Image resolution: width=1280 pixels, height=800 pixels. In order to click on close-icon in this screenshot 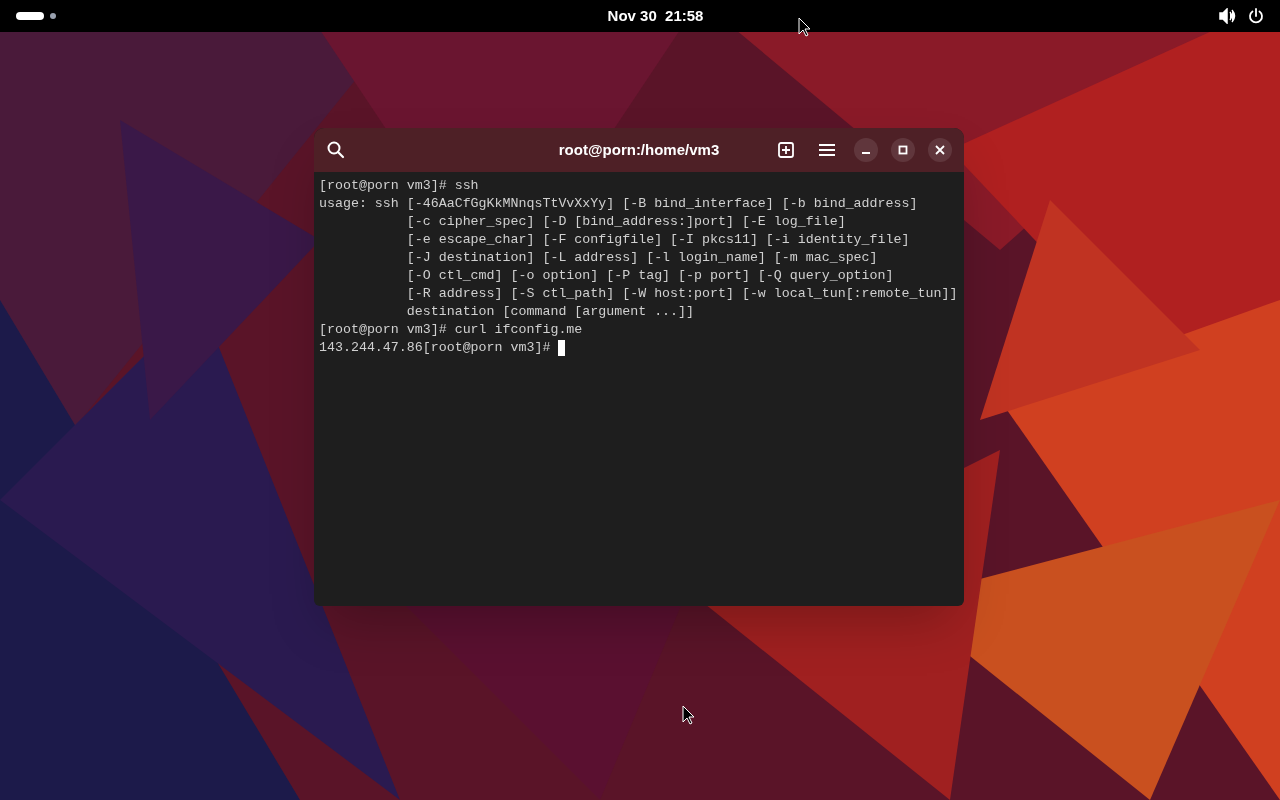, I will do `click(940, 150)`.